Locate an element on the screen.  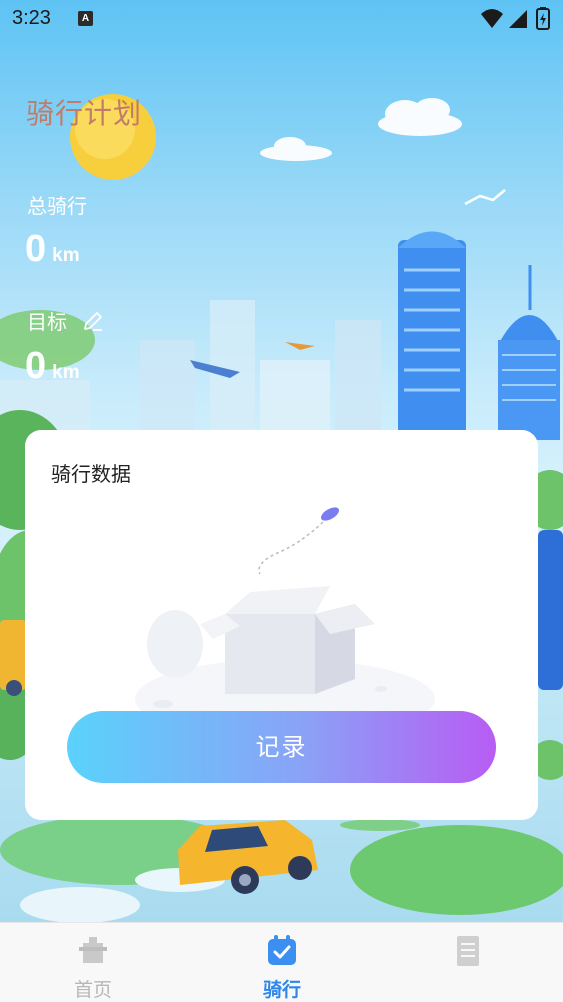
total-ride-value: 0 km is located at coordinates (52, 249).